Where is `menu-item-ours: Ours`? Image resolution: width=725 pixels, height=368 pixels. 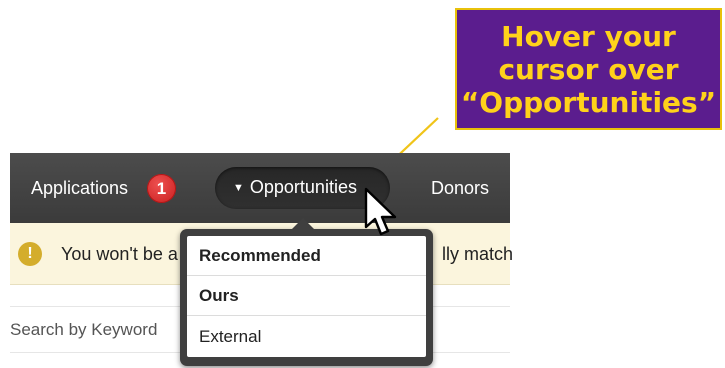 menu-item-ours: Ours is located at coordinates (306, 296).